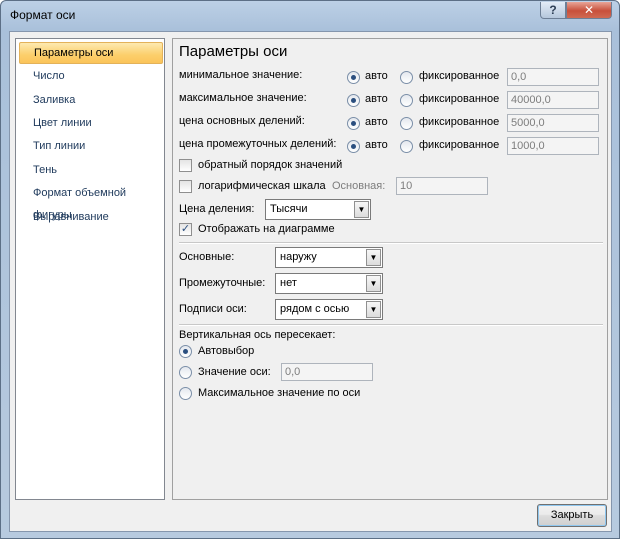 The height and width of the screenshot is (539, 620). Describe the element at coordinates (298, 257) in the screenshot. I see `major-ticks-value: наружу` at that location.